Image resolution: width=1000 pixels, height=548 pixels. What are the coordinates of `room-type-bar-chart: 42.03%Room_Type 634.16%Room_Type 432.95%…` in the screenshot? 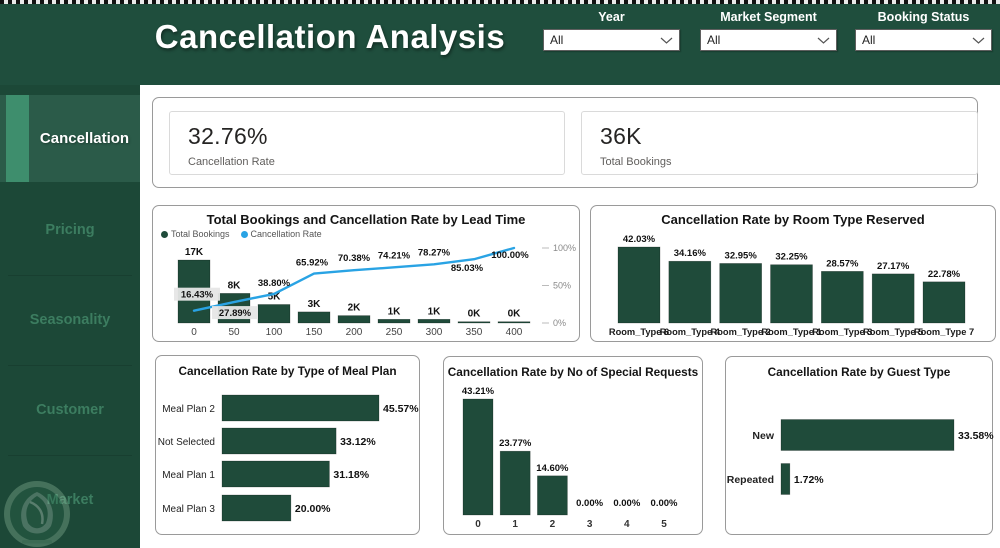 It's located at (791, 285).